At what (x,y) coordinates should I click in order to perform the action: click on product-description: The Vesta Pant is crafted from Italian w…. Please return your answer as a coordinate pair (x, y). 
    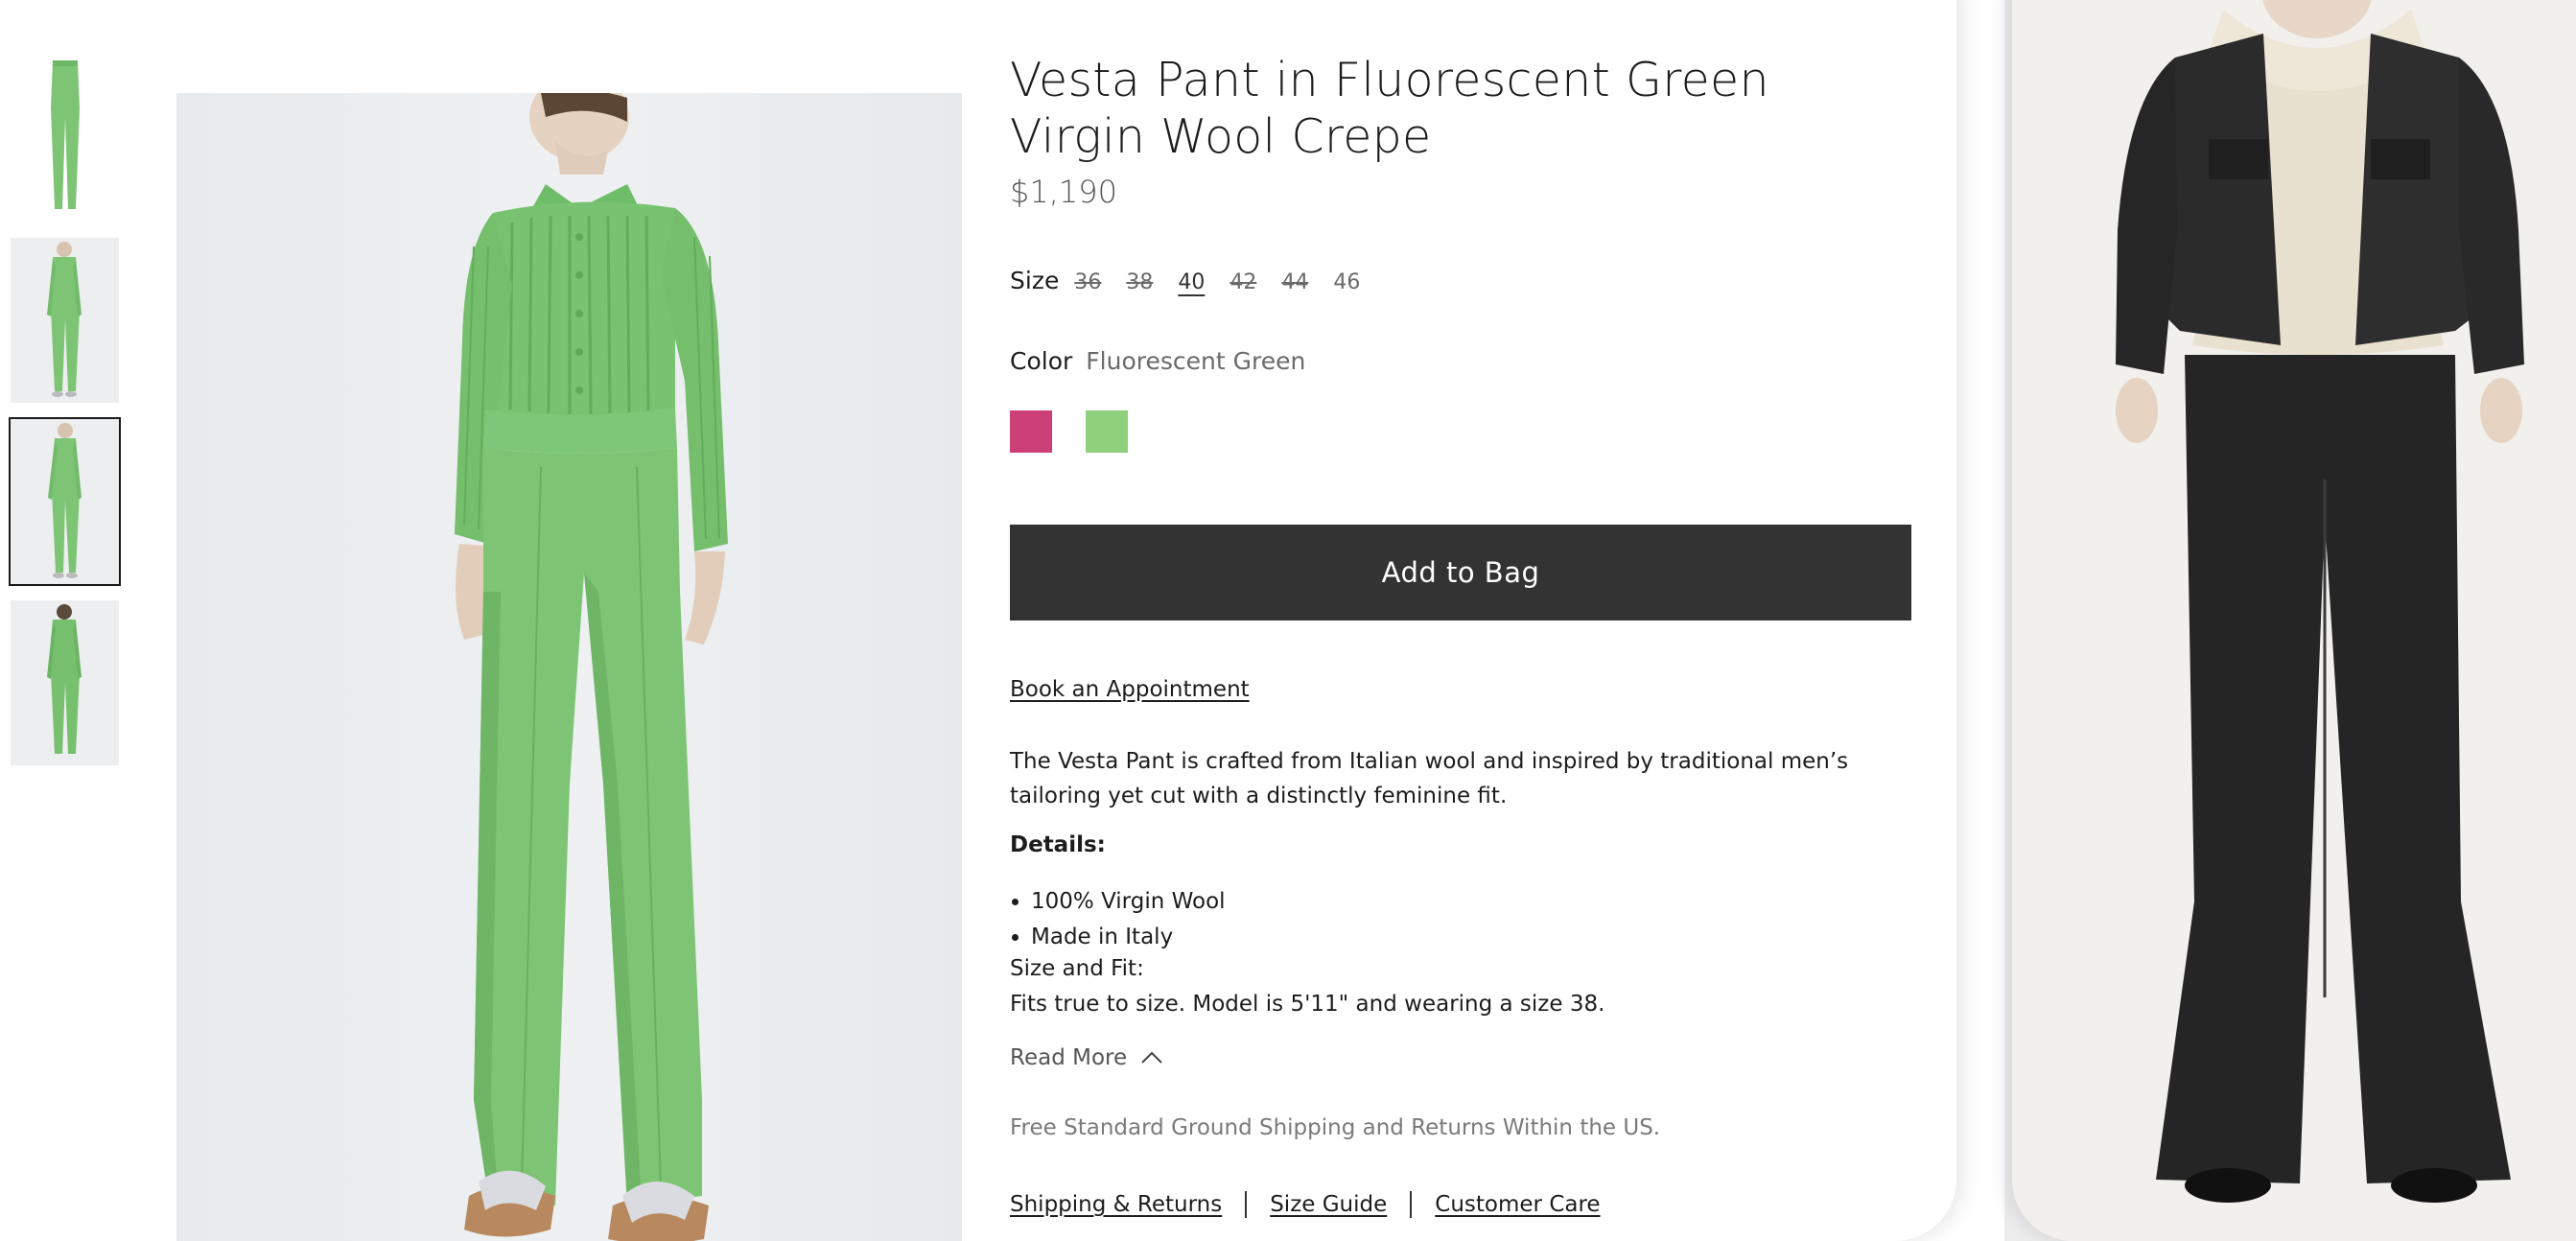
    Looking at the image, I should click on (1429, 778).